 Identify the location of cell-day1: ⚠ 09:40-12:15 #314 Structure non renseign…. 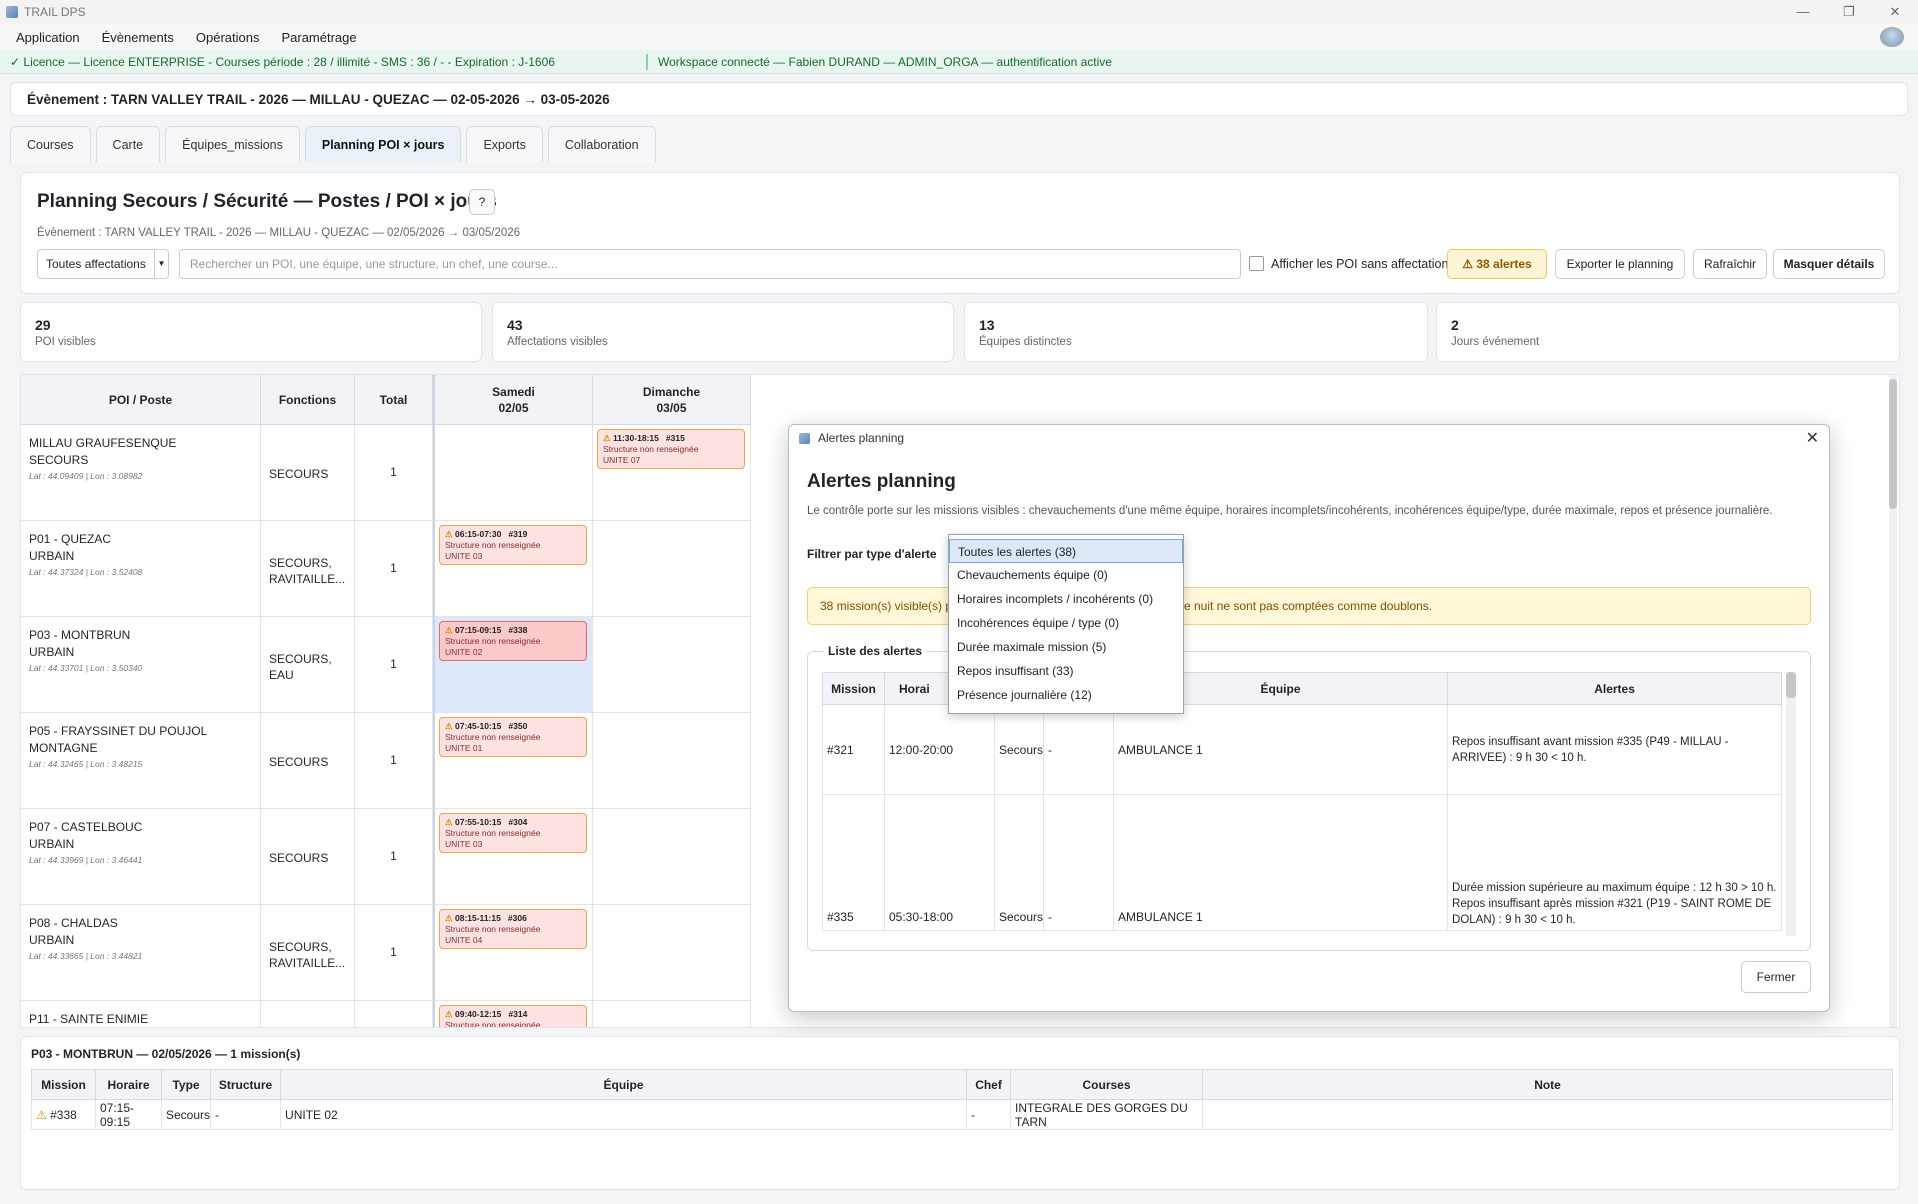
(514, 1014).